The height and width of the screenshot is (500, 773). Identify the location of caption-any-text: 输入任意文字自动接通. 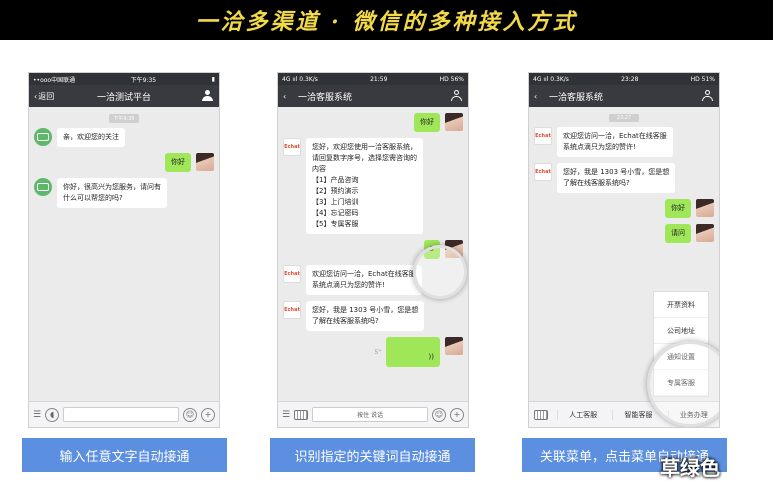
(124, 455).